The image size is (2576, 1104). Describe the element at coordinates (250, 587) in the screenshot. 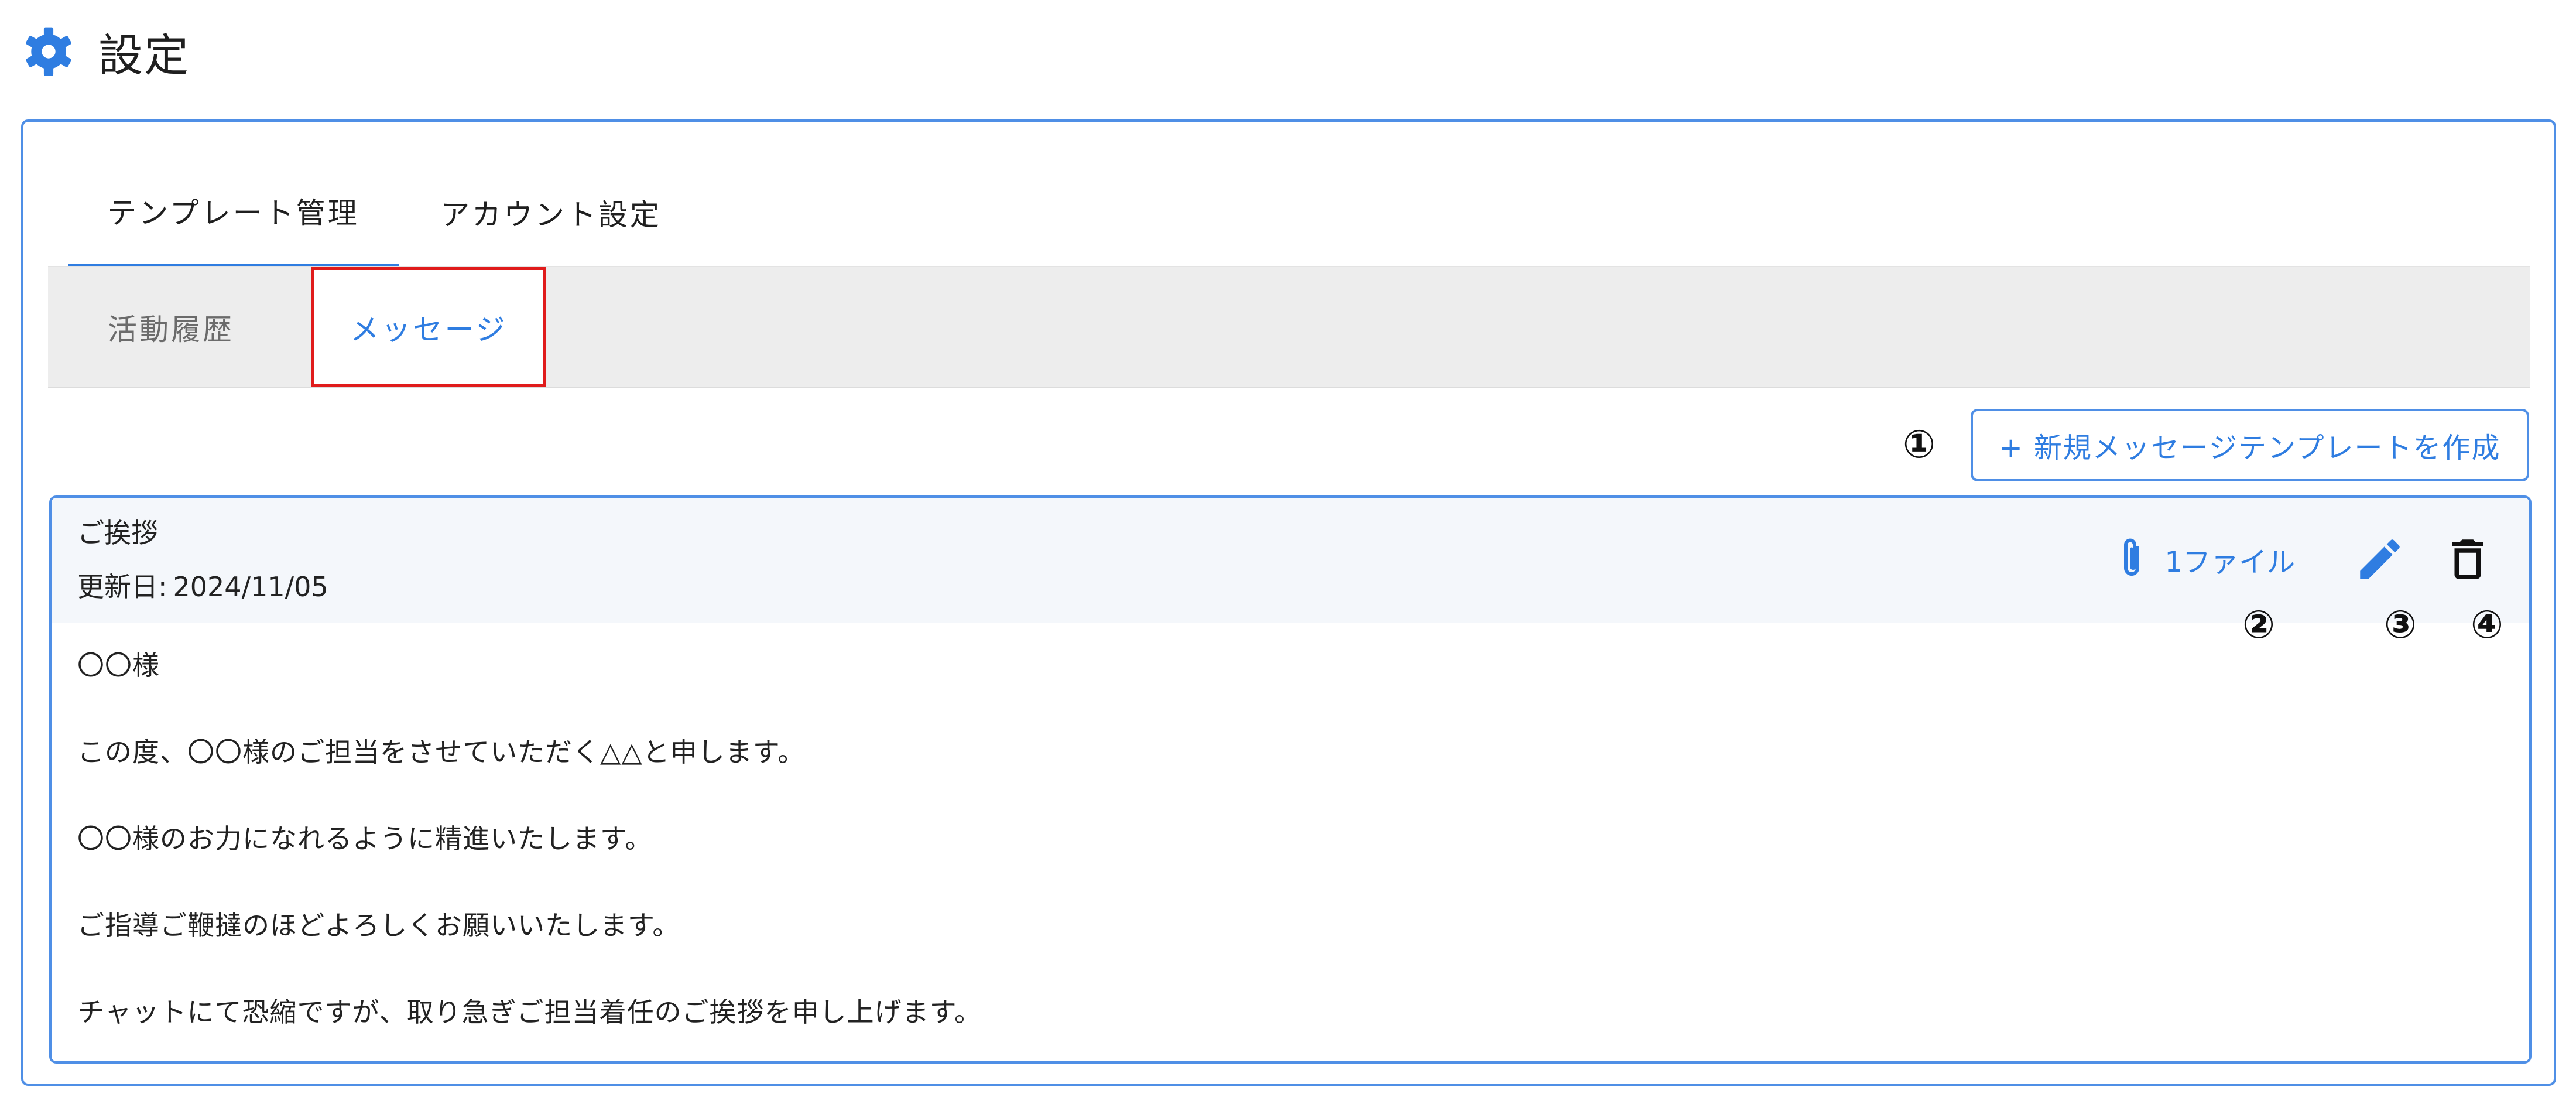

I see `updated-value: 2024/11/05` at that location.